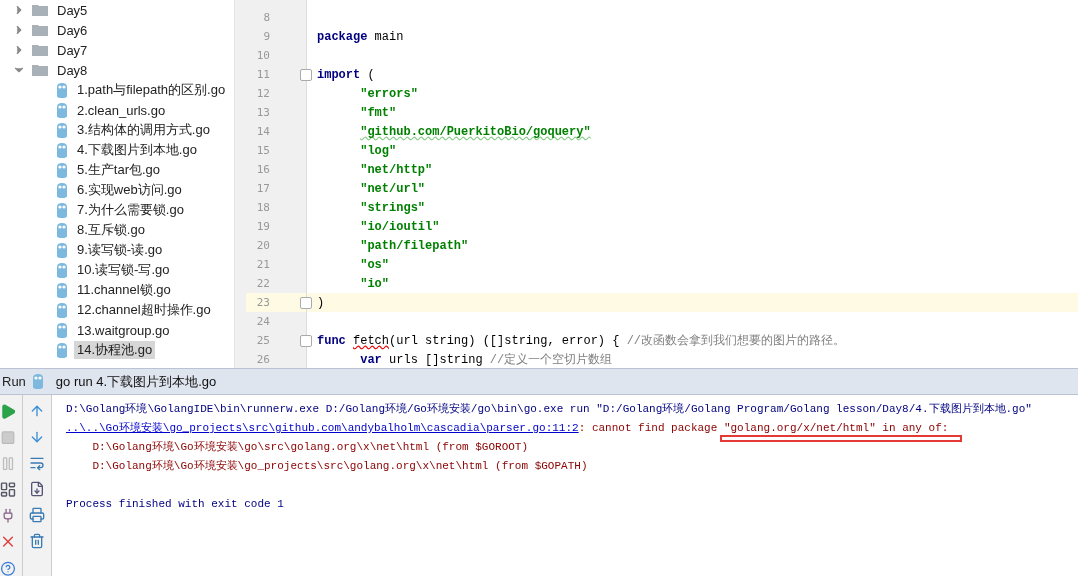  Describe the element at coordinates (332, 340) in the screenshot. I see `code-text: func` at that location.